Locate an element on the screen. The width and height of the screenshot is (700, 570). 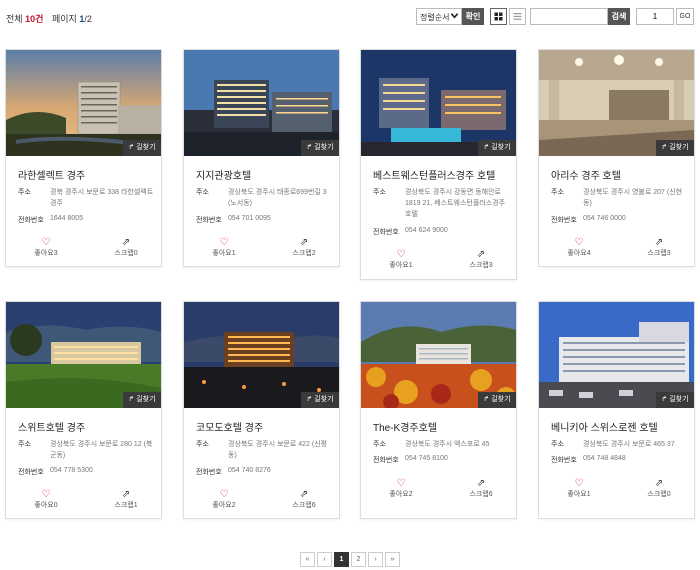
hotel-name: 코모도호텔 경주 is located at coordinates (266, 426).